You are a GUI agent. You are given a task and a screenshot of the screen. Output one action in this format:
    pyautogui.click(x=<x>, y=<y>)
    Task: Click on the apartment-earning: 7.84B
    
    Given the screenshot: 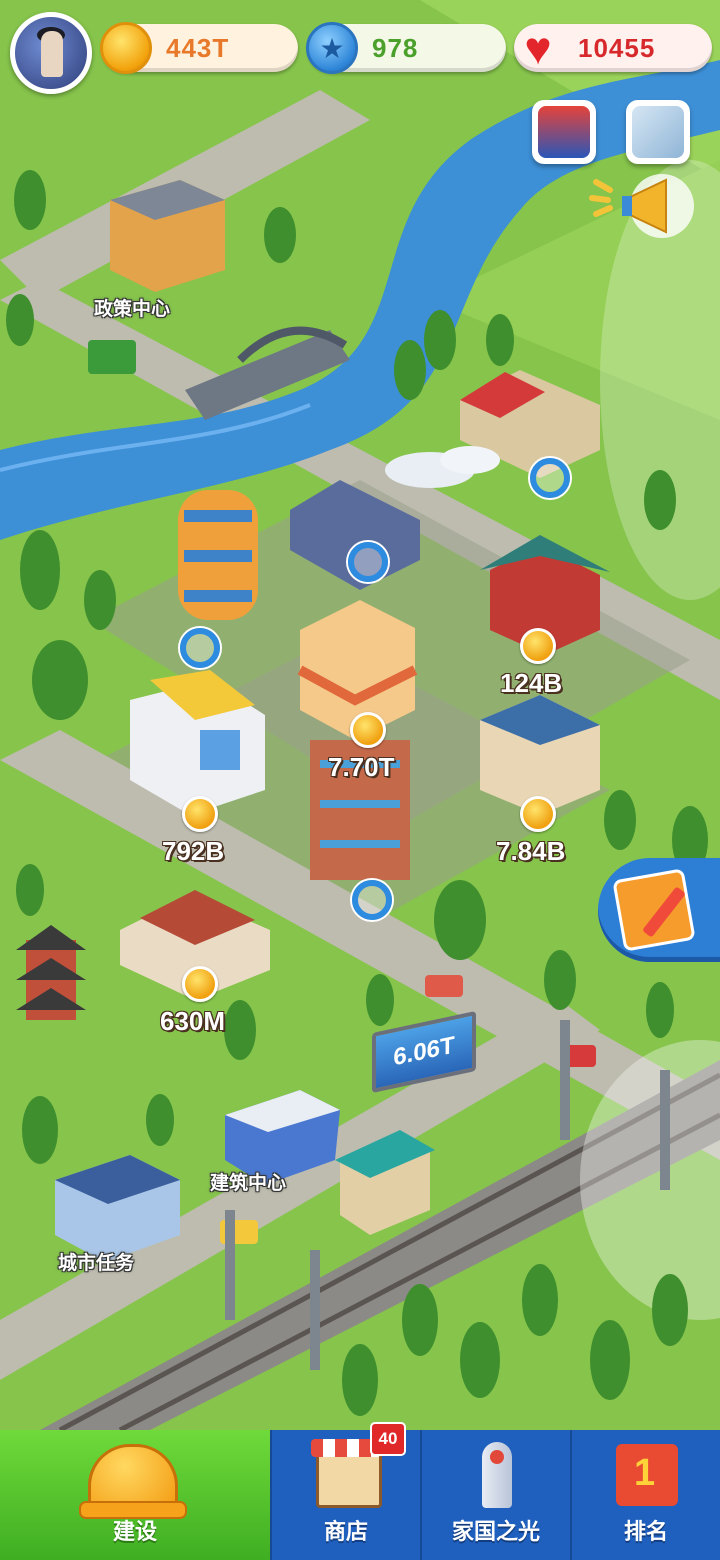 What is the action you would take?
    pyautogui.click(x=530, y=851)
    